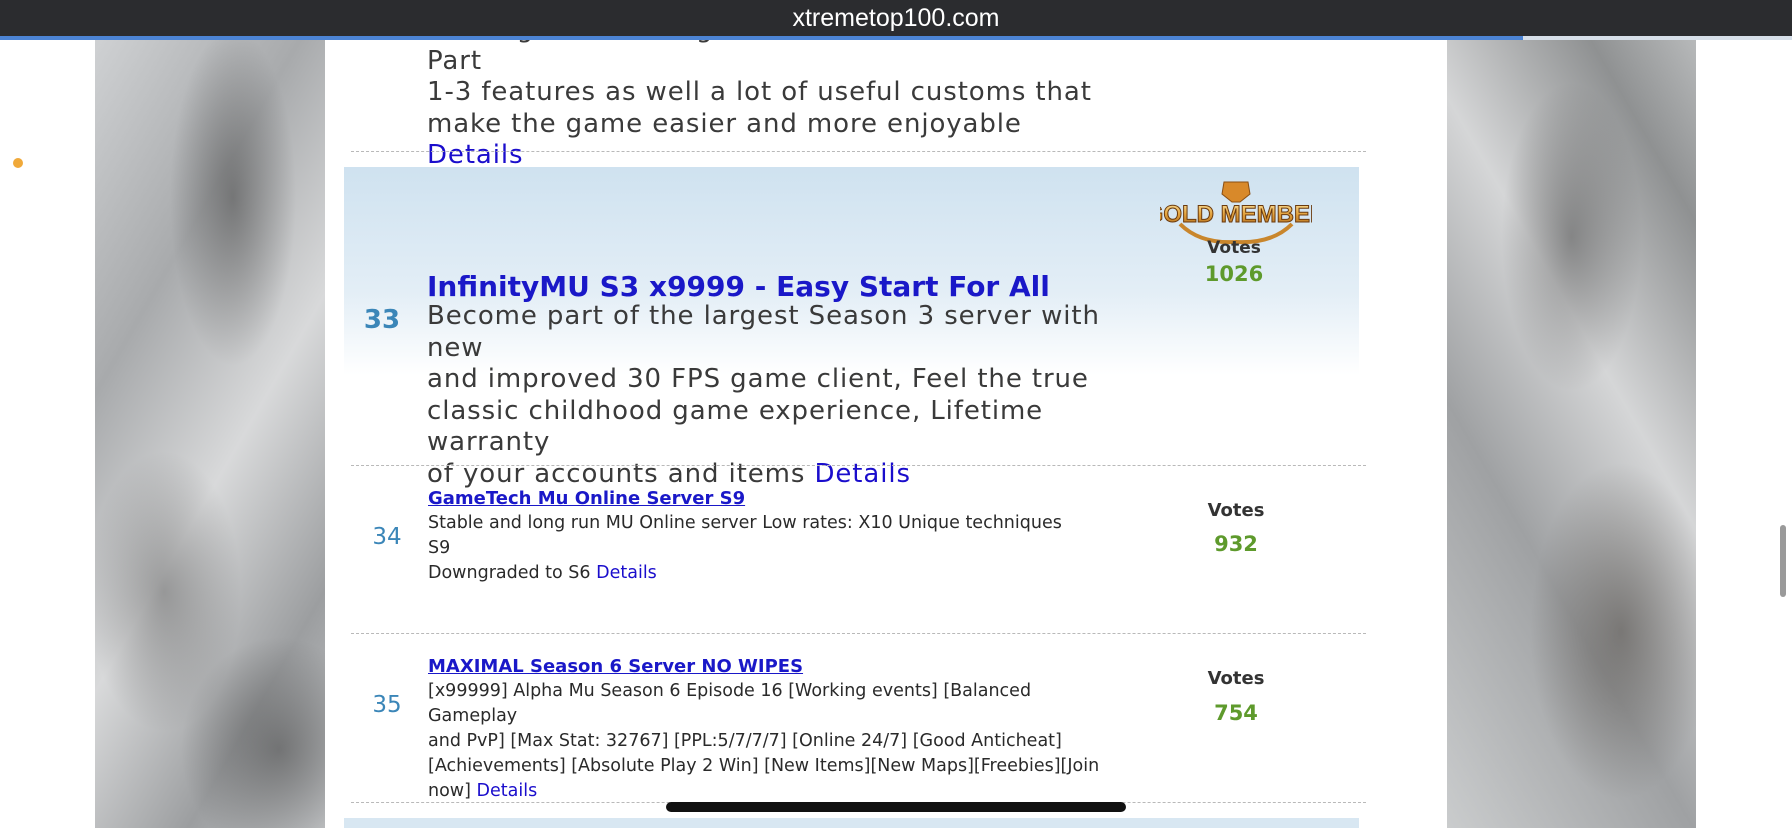 The height and width of the screenshot is (828, 1792). I want to click on votes-count: 754, so click(1236, 713).